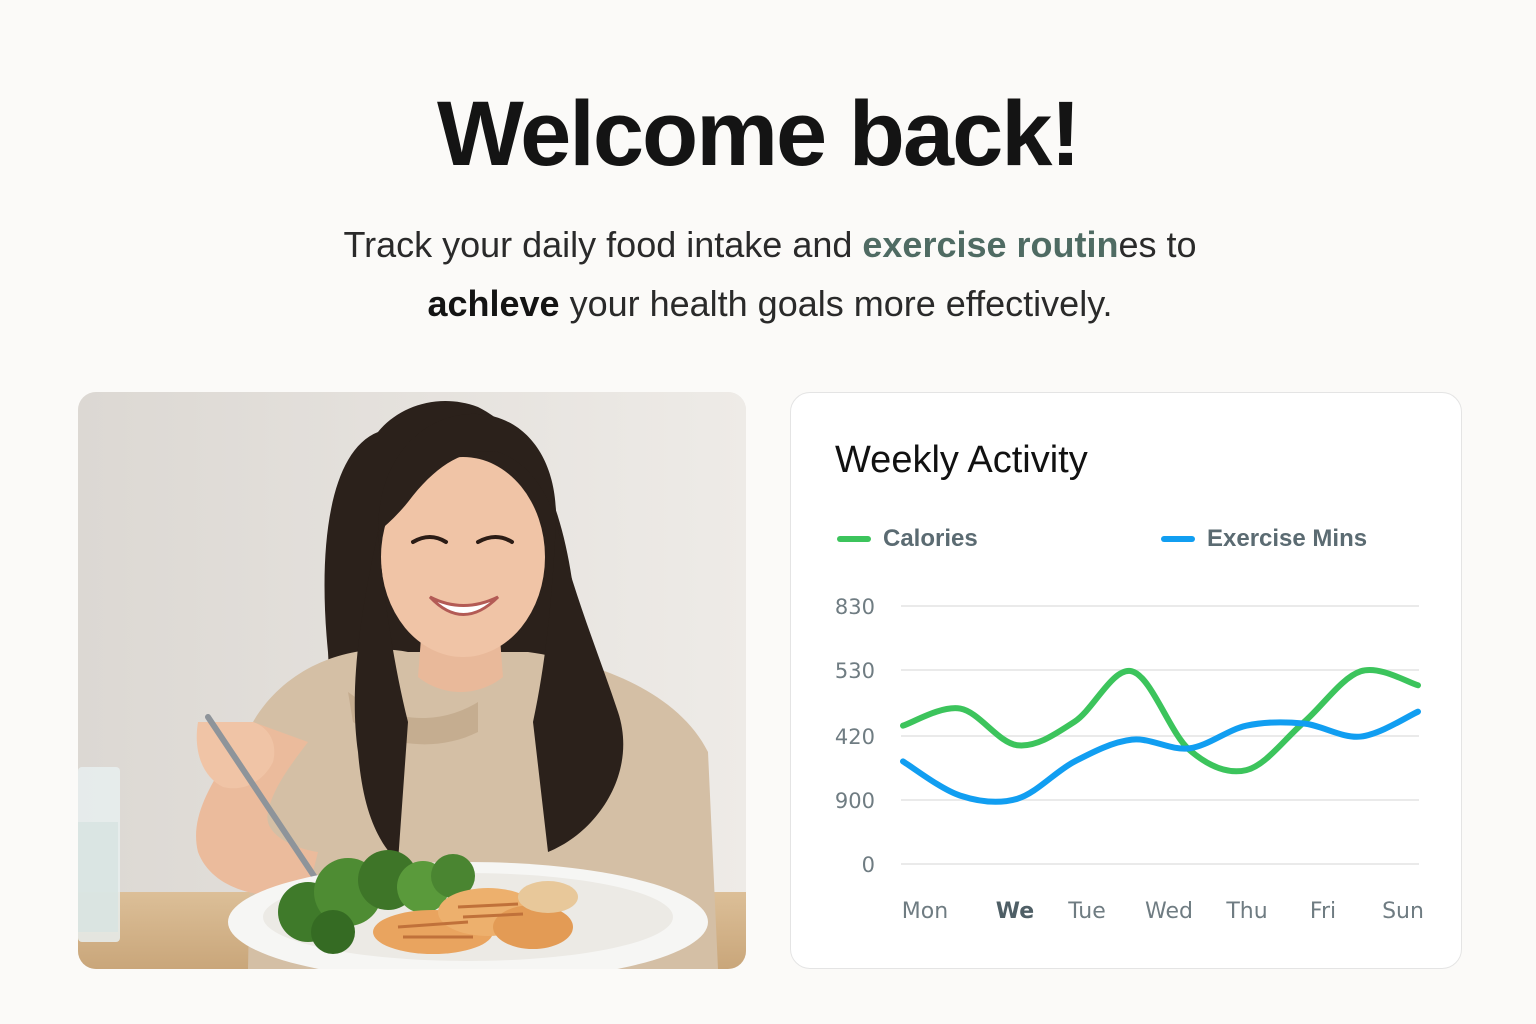 The width and height of the screenshot is (1536, 1024). I want to click on y-tick-label: 420, so click(855, 737).